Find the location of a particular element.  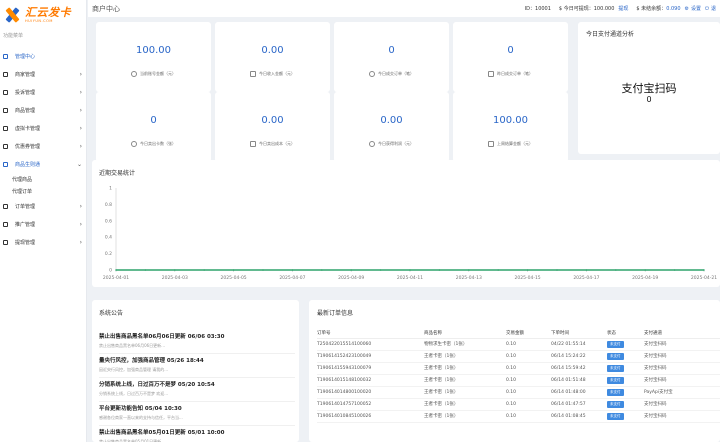

notice-item-title: 禁止出售商品黑名单06月06日更新 06/06 03:30 is located at coordinates (162, 337).